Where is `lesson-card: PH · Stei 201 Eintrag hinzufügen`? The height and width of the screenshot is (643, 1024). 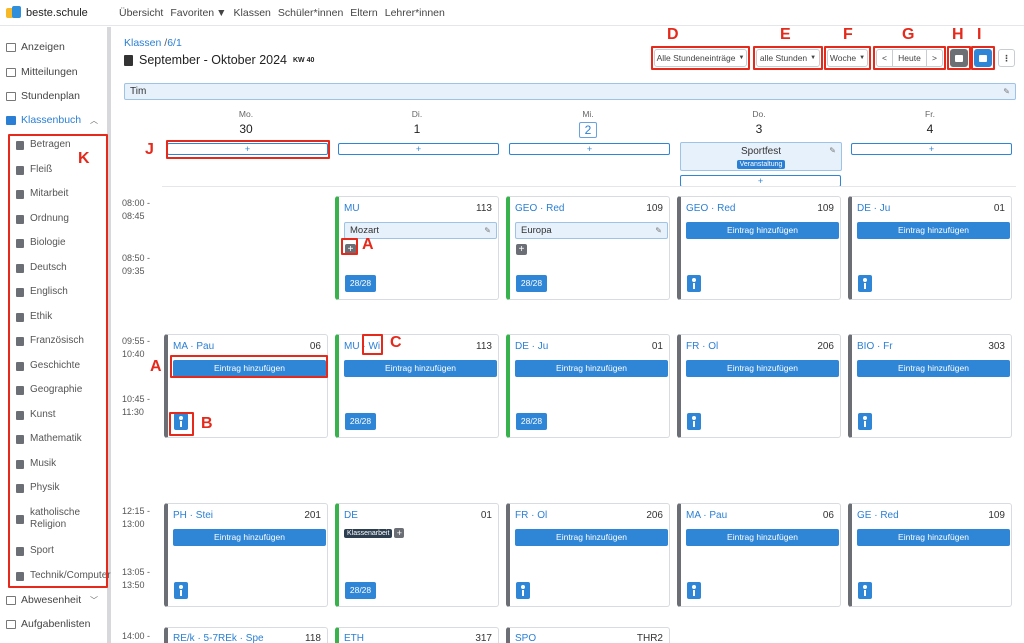
lesson-card: PH · Stei 201 Eintrag hinzufügen is located at coordinates (246, 555).